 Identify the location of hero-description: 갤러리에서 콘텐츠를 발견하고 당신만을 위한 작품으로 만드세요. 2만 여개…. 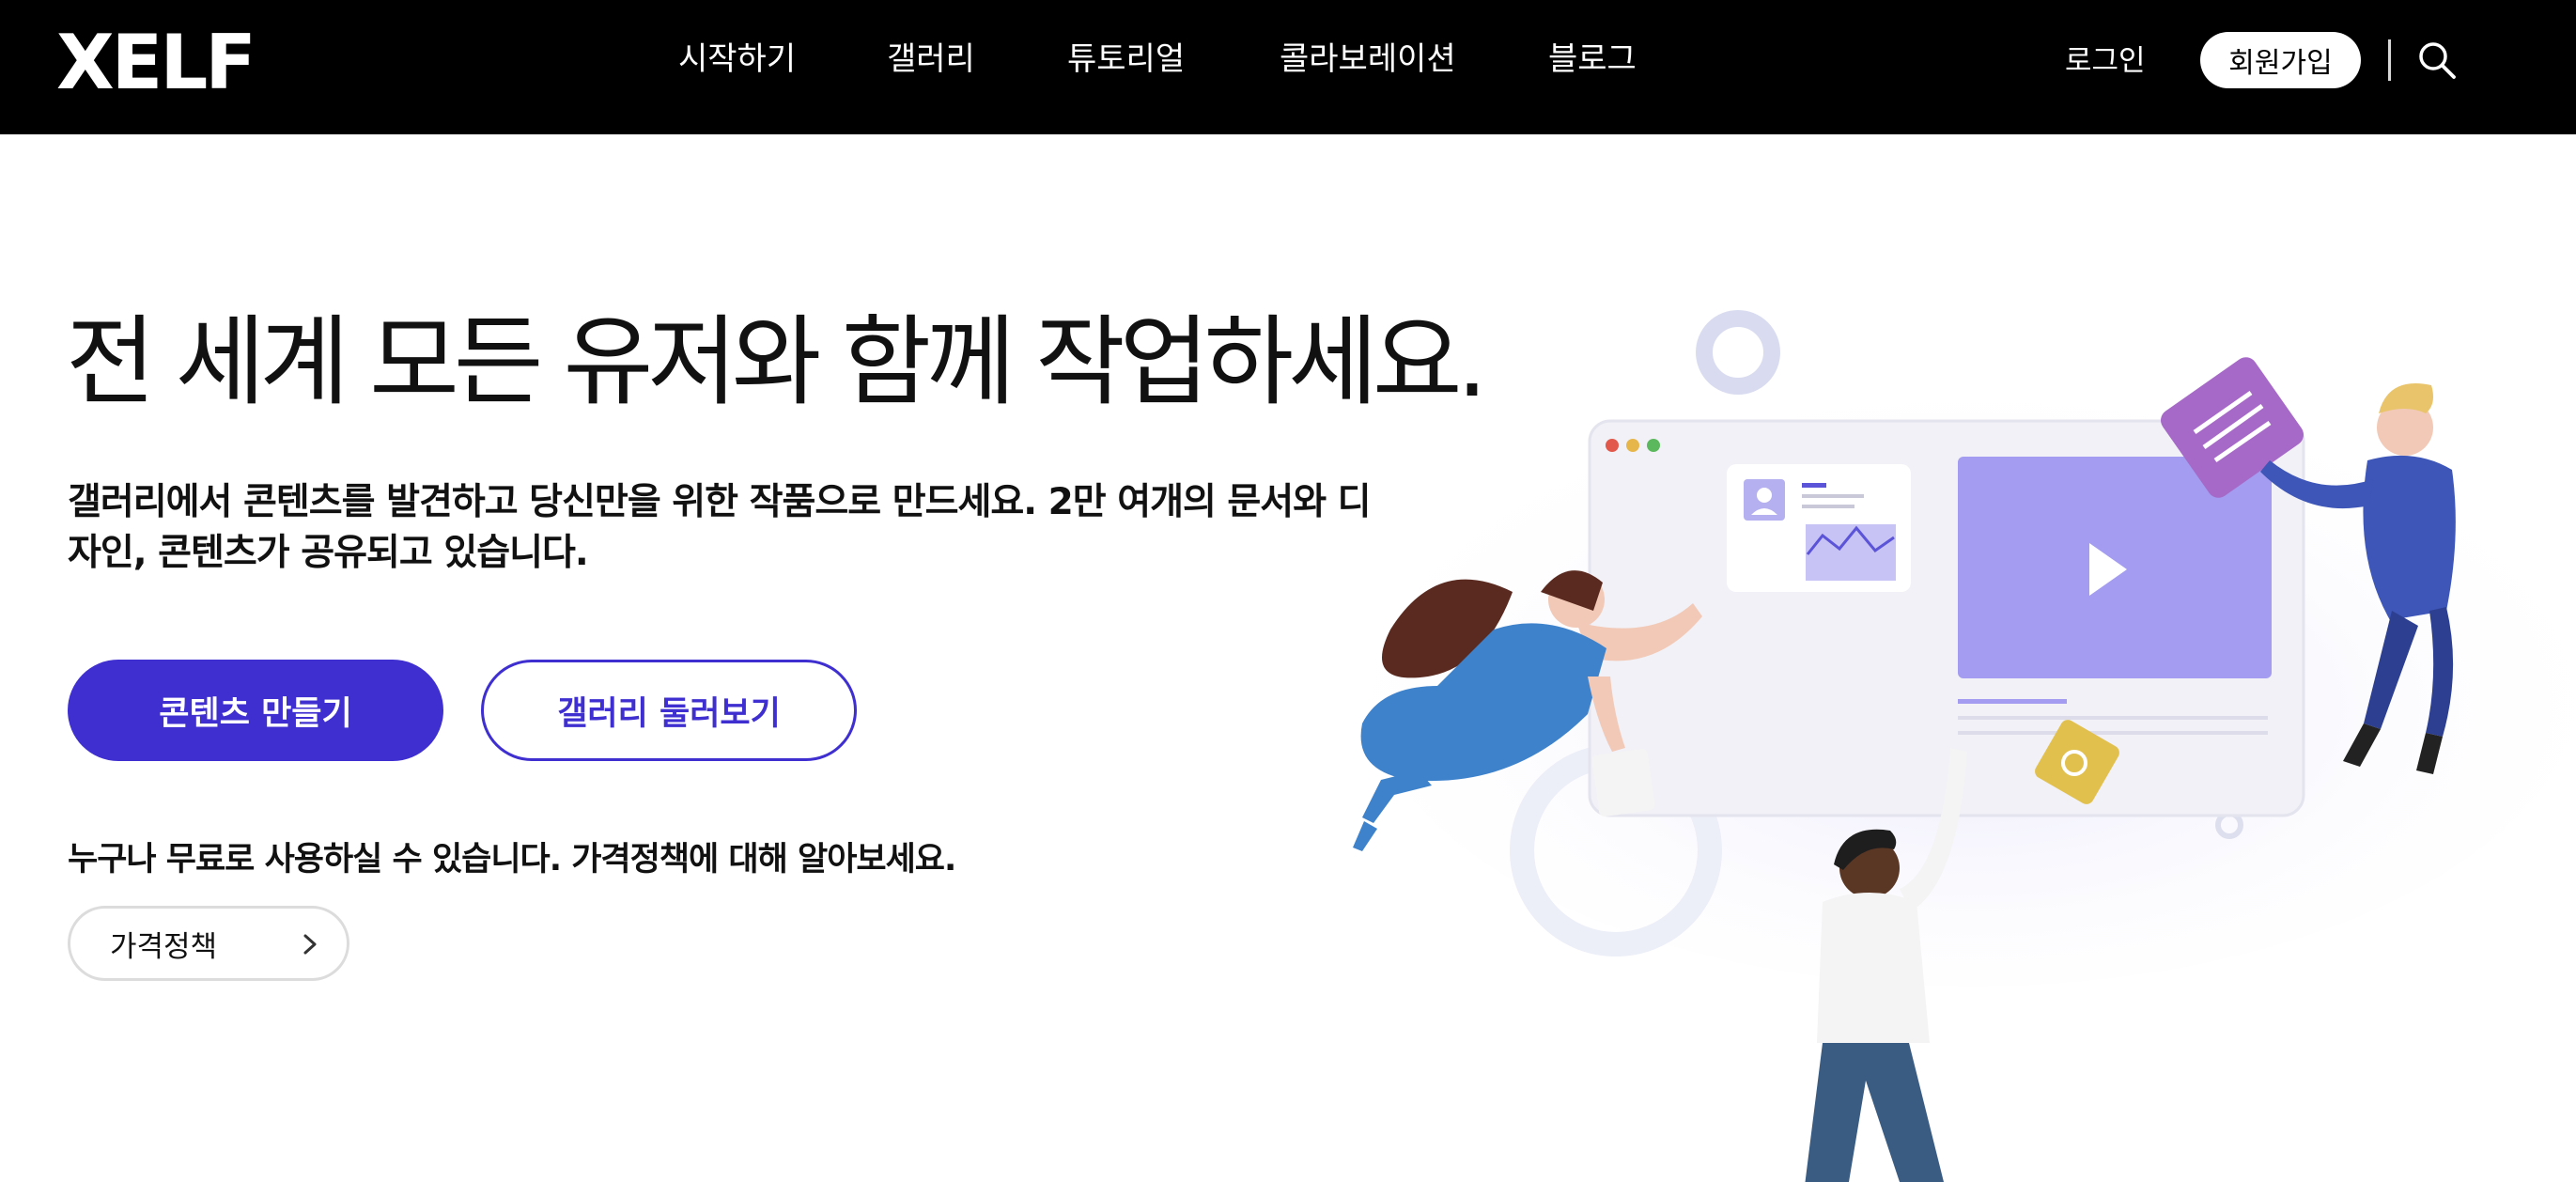
(720, 527).